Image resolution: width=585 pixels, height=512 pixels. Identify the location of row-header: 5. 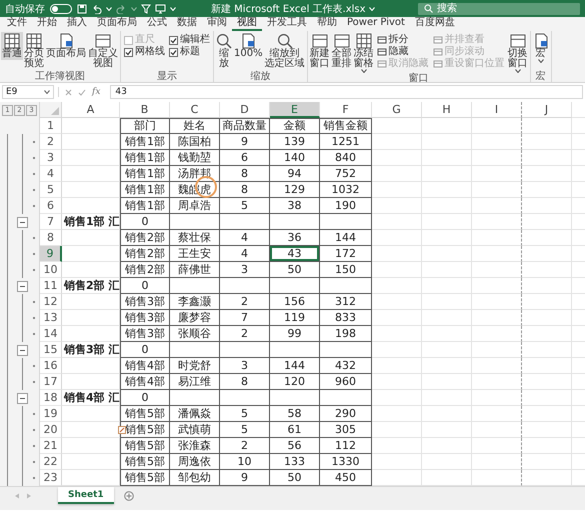
(51, 190).